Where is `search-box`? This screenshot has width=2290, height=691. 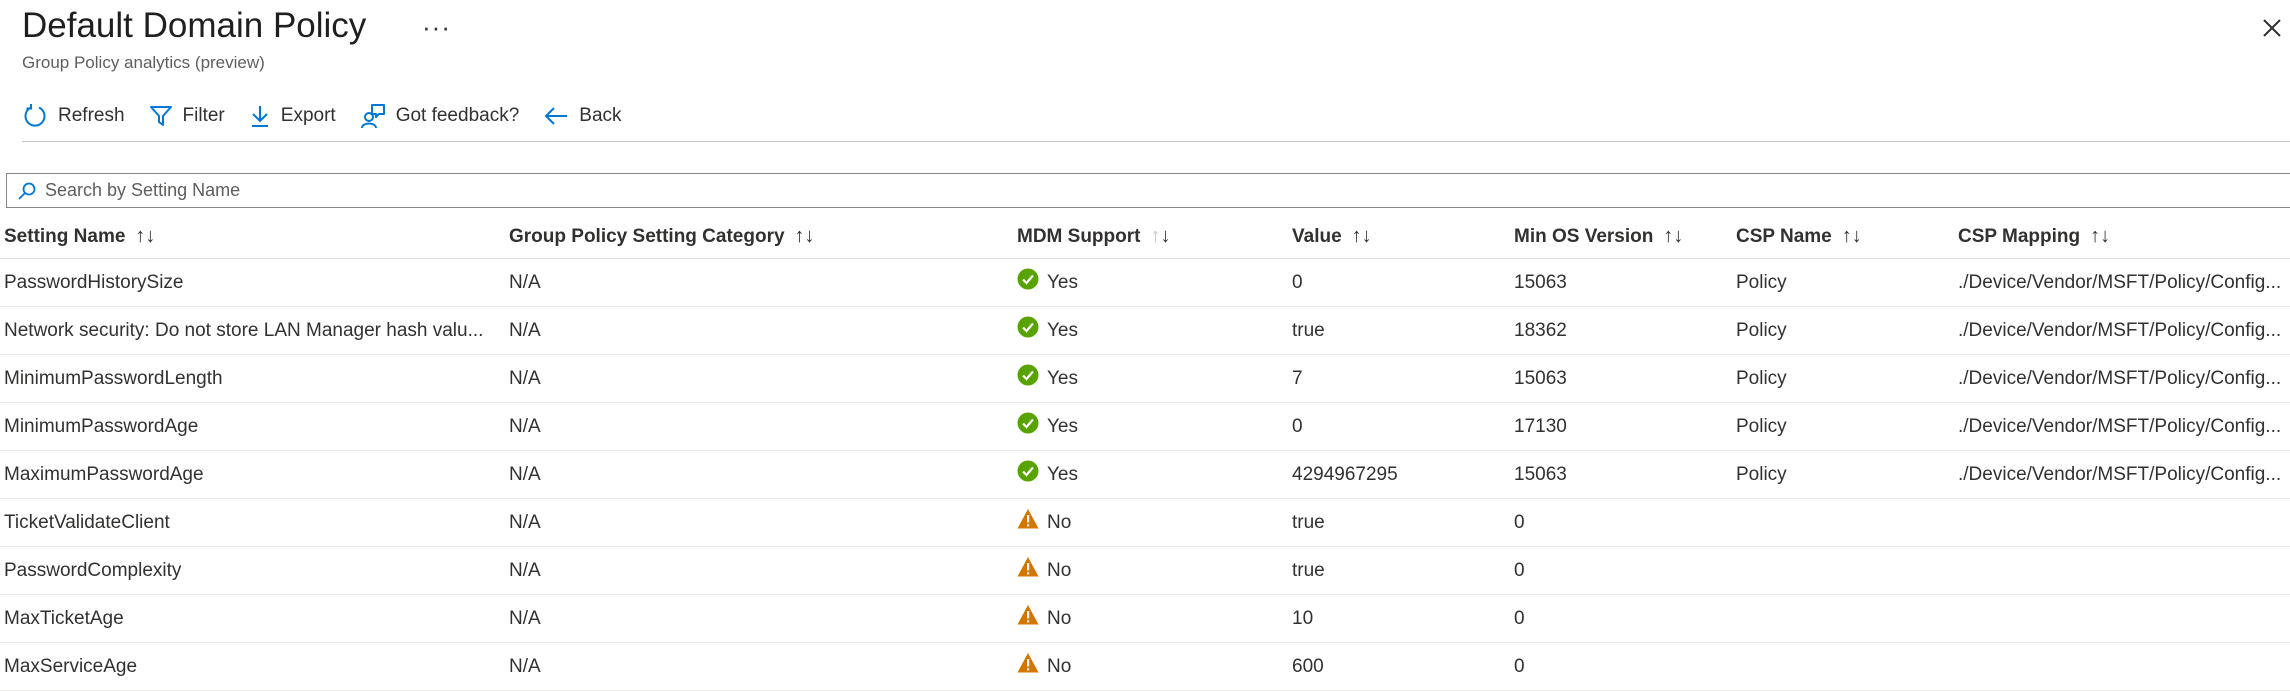 search-box is located at coordinates (1148, 190).